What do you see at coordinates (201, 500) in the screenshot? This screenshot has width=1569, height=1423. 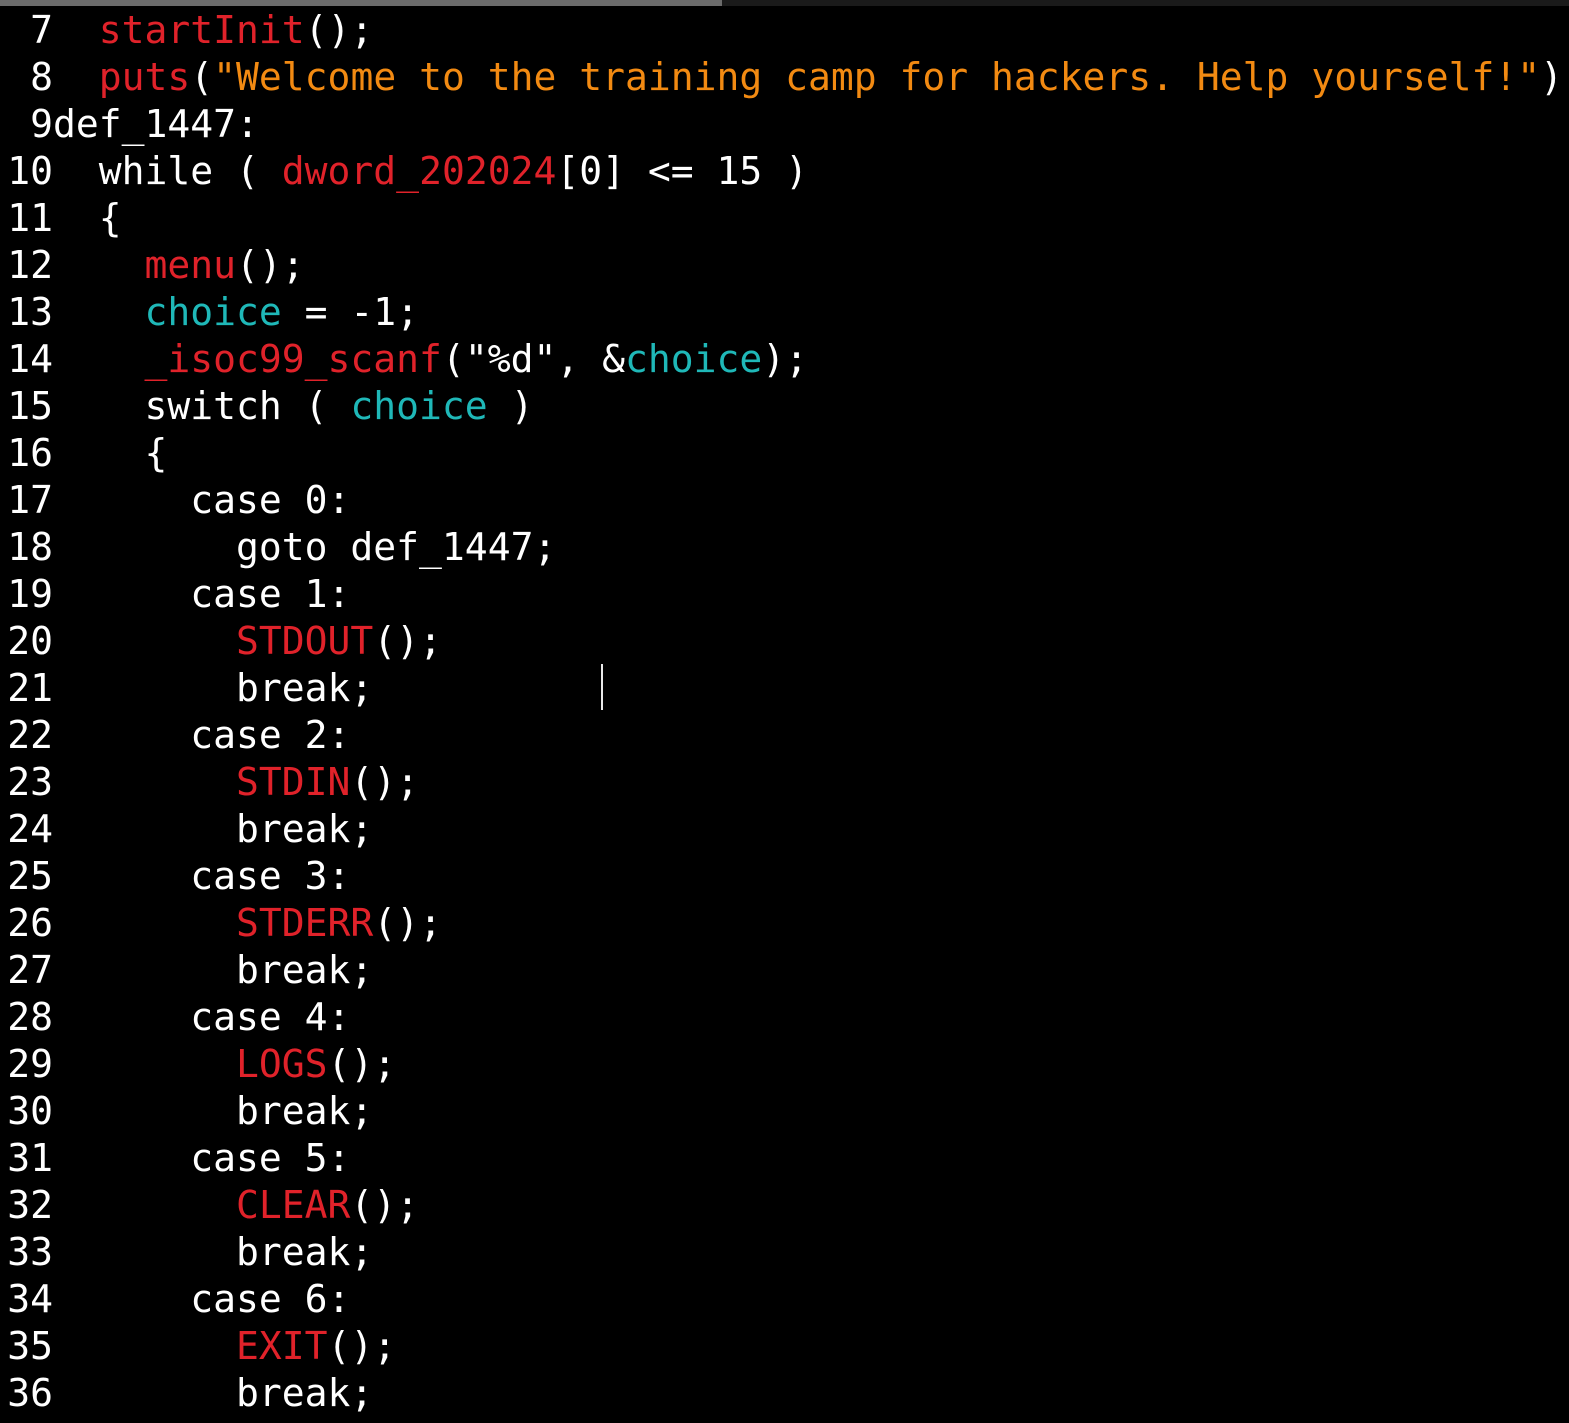 I see `code-text: case 0:` at bounding box center [201, 500].